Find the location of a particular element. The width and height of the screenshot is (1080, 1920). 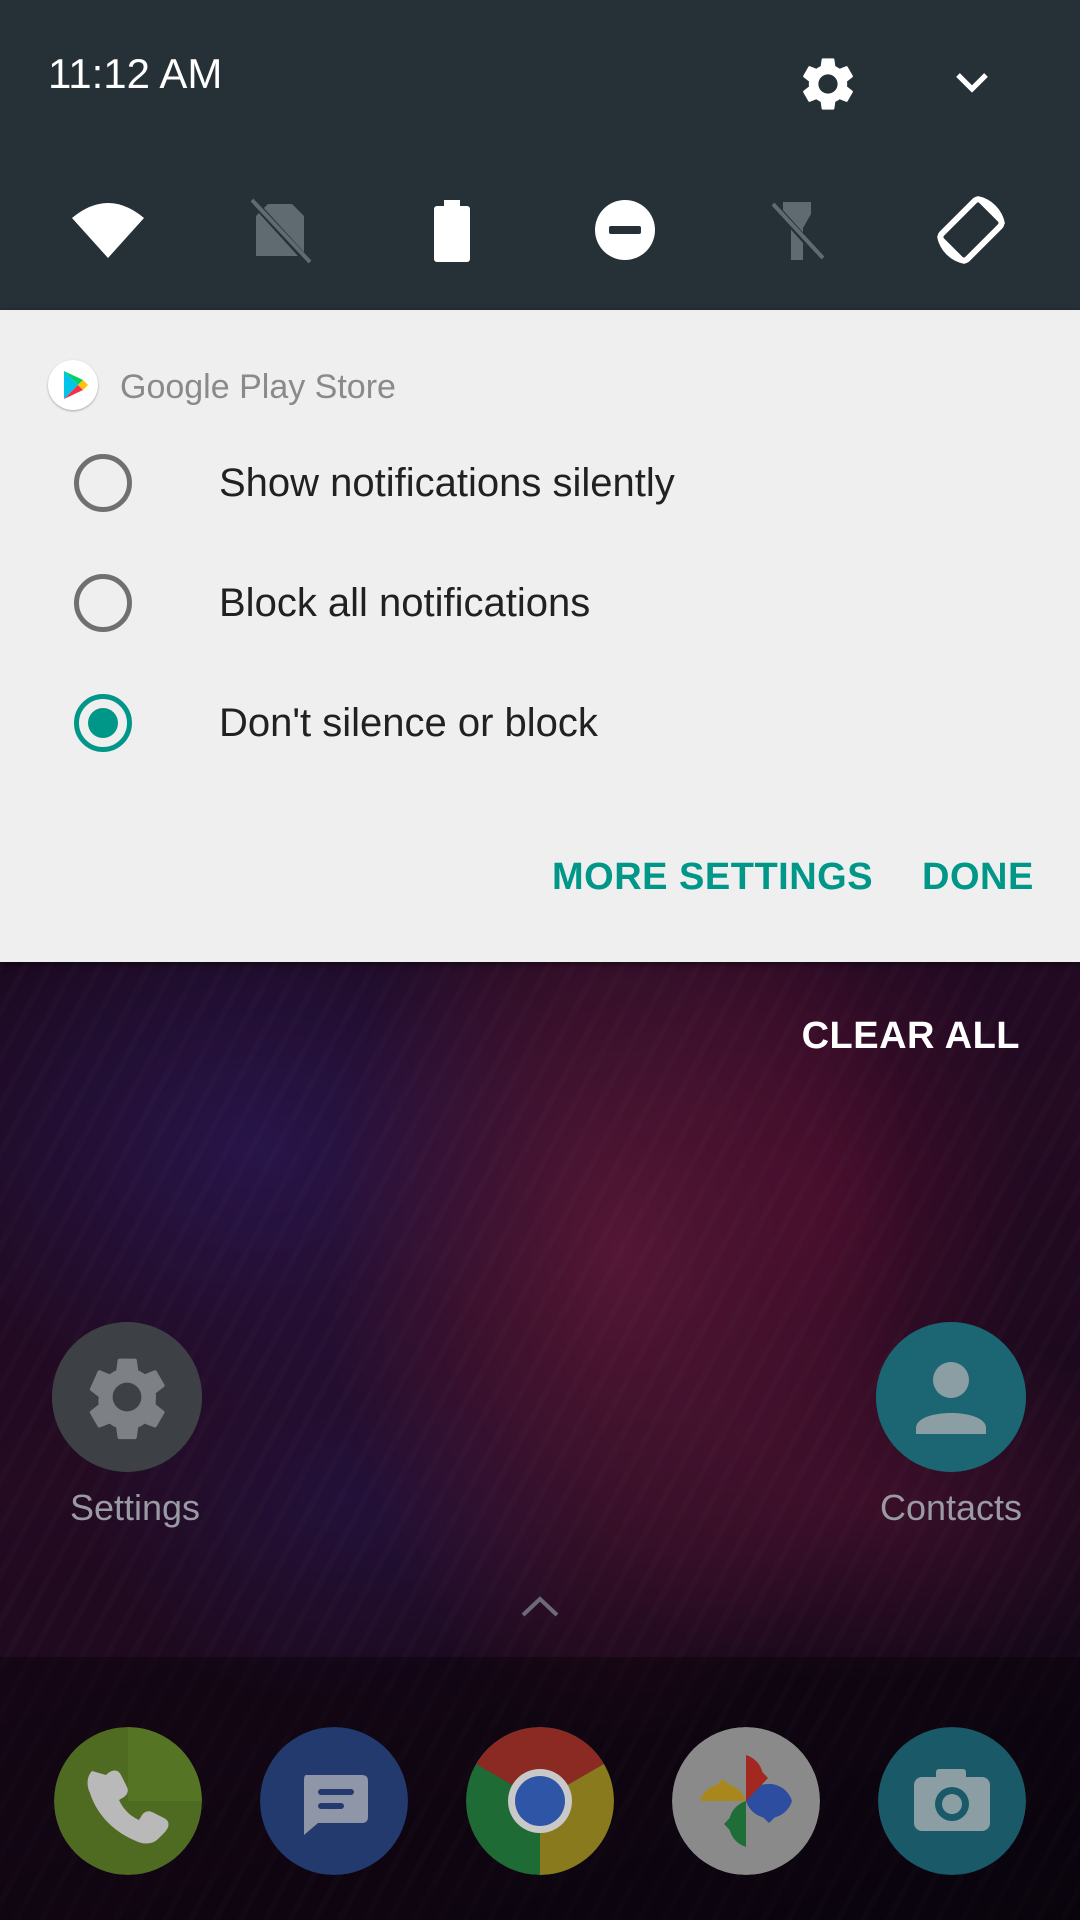

camera-app is located at coordinates (952, 1801).